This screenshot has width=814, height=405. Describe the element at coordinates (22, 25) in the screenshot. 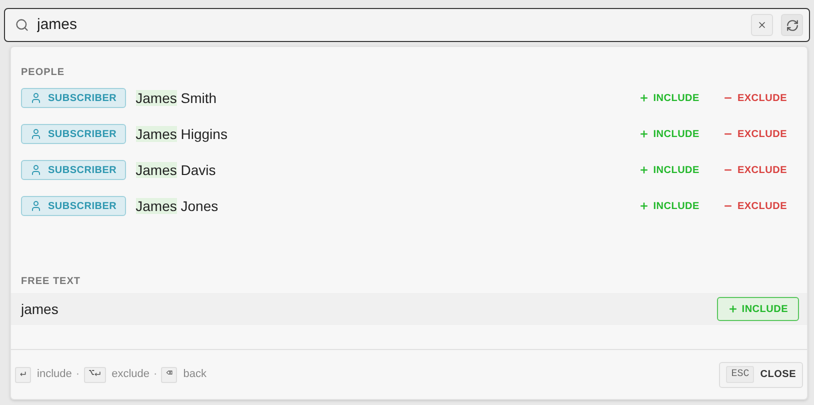

I see `search-icon` at that location.